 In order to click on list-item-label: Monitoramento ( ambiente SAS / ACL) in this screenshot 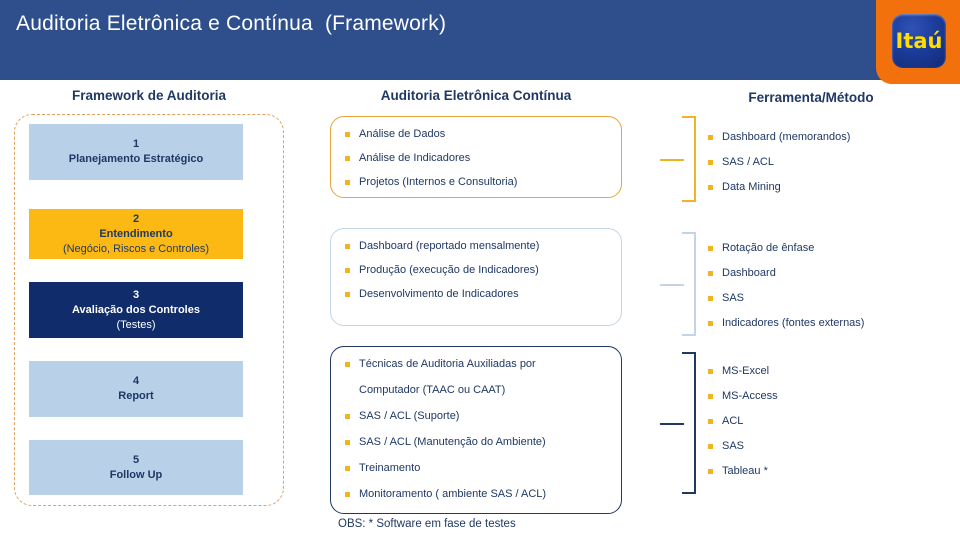, I will do `click(453, 494)`.